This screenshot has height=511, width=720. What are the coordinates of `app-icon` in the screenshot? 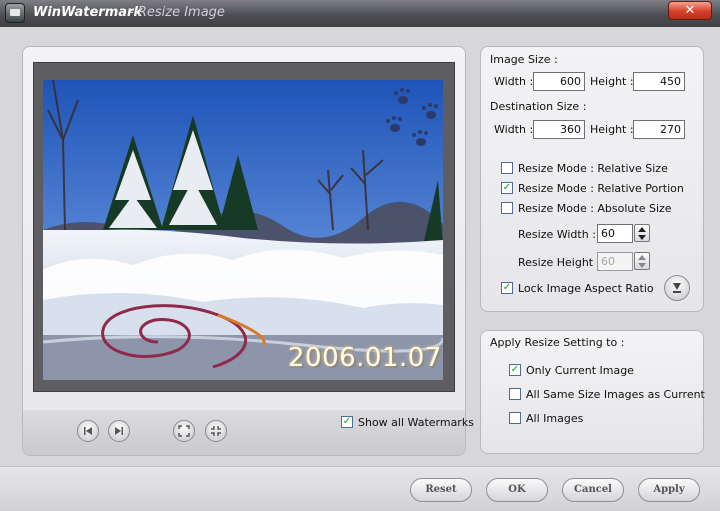 It's located at (15, 13).